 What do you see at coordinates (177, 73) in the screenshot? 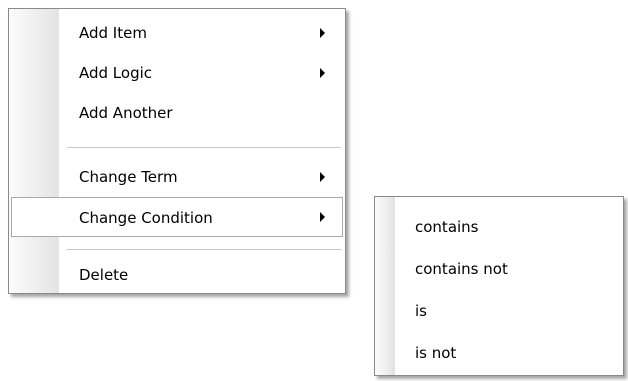
I see `menu-item-add-logic: Add Logic` at bounding box center [177, 73].